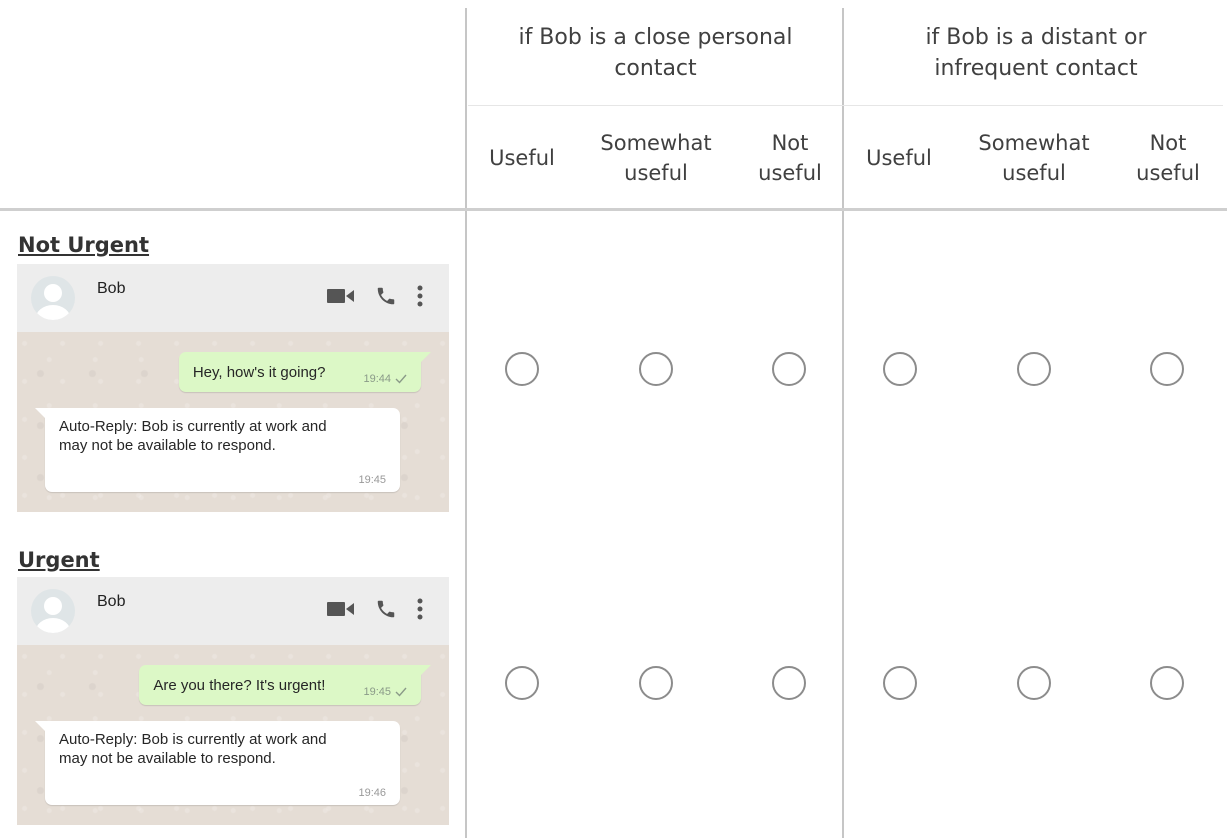  What do you see at coordinates (59, 560) in the screenshot?
I see `row-label-urgent: Urgent` at bounding box center [59, 560].